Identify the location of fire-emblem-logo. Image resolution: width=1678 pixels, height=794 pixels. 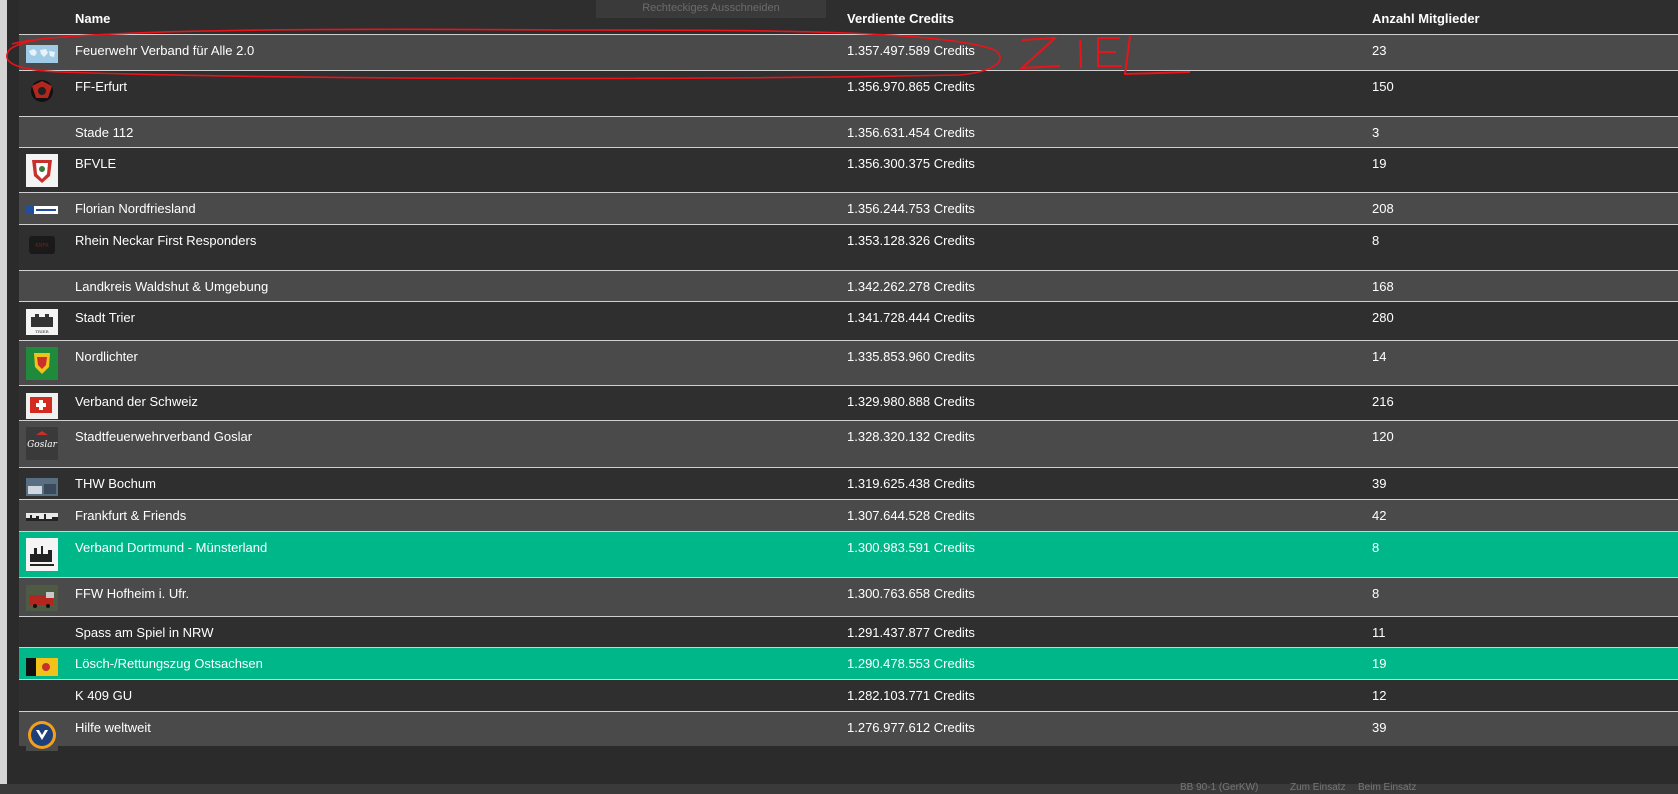
(42, 91).